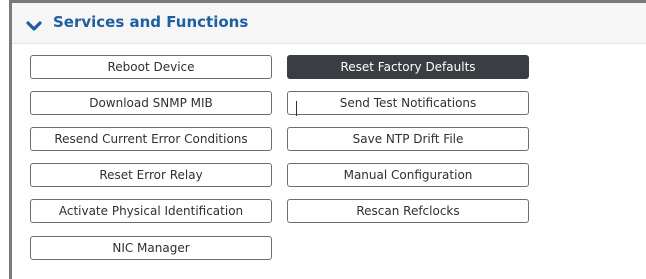  Describe the element at coordinates (296, 108) in the screenshot. I see `text-cursor-icon` at that location.